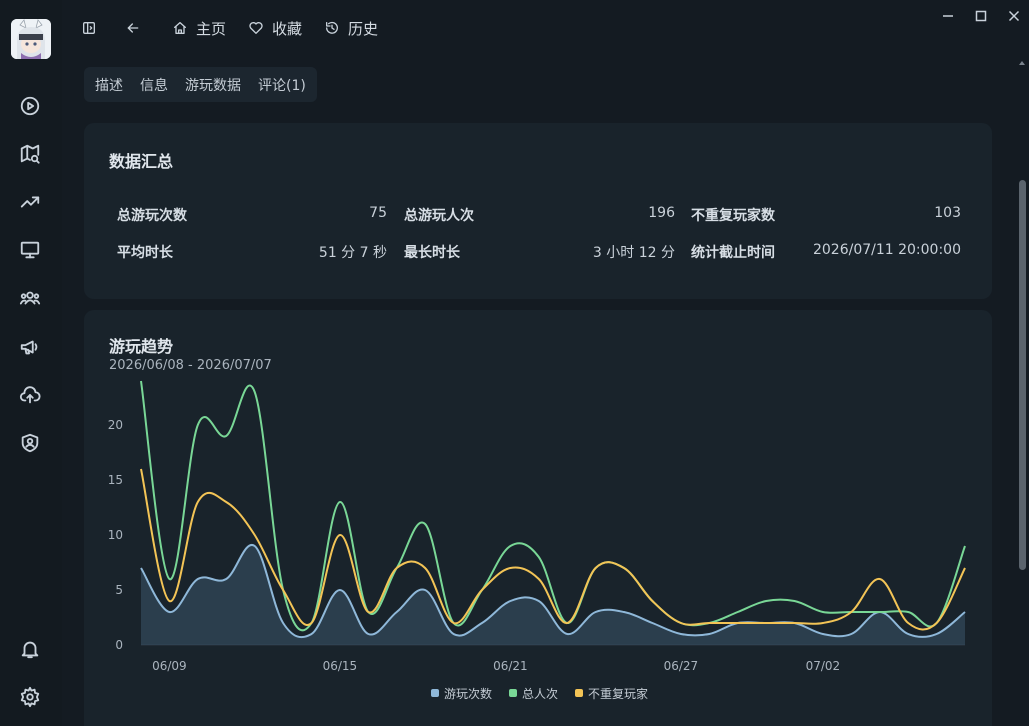 This screenshot has width=1029, height=726. What do you see at coordinates (733, 253) in the screenshot?
I see `stat-label: 统计截止时间` at bounding box center [733, 253].